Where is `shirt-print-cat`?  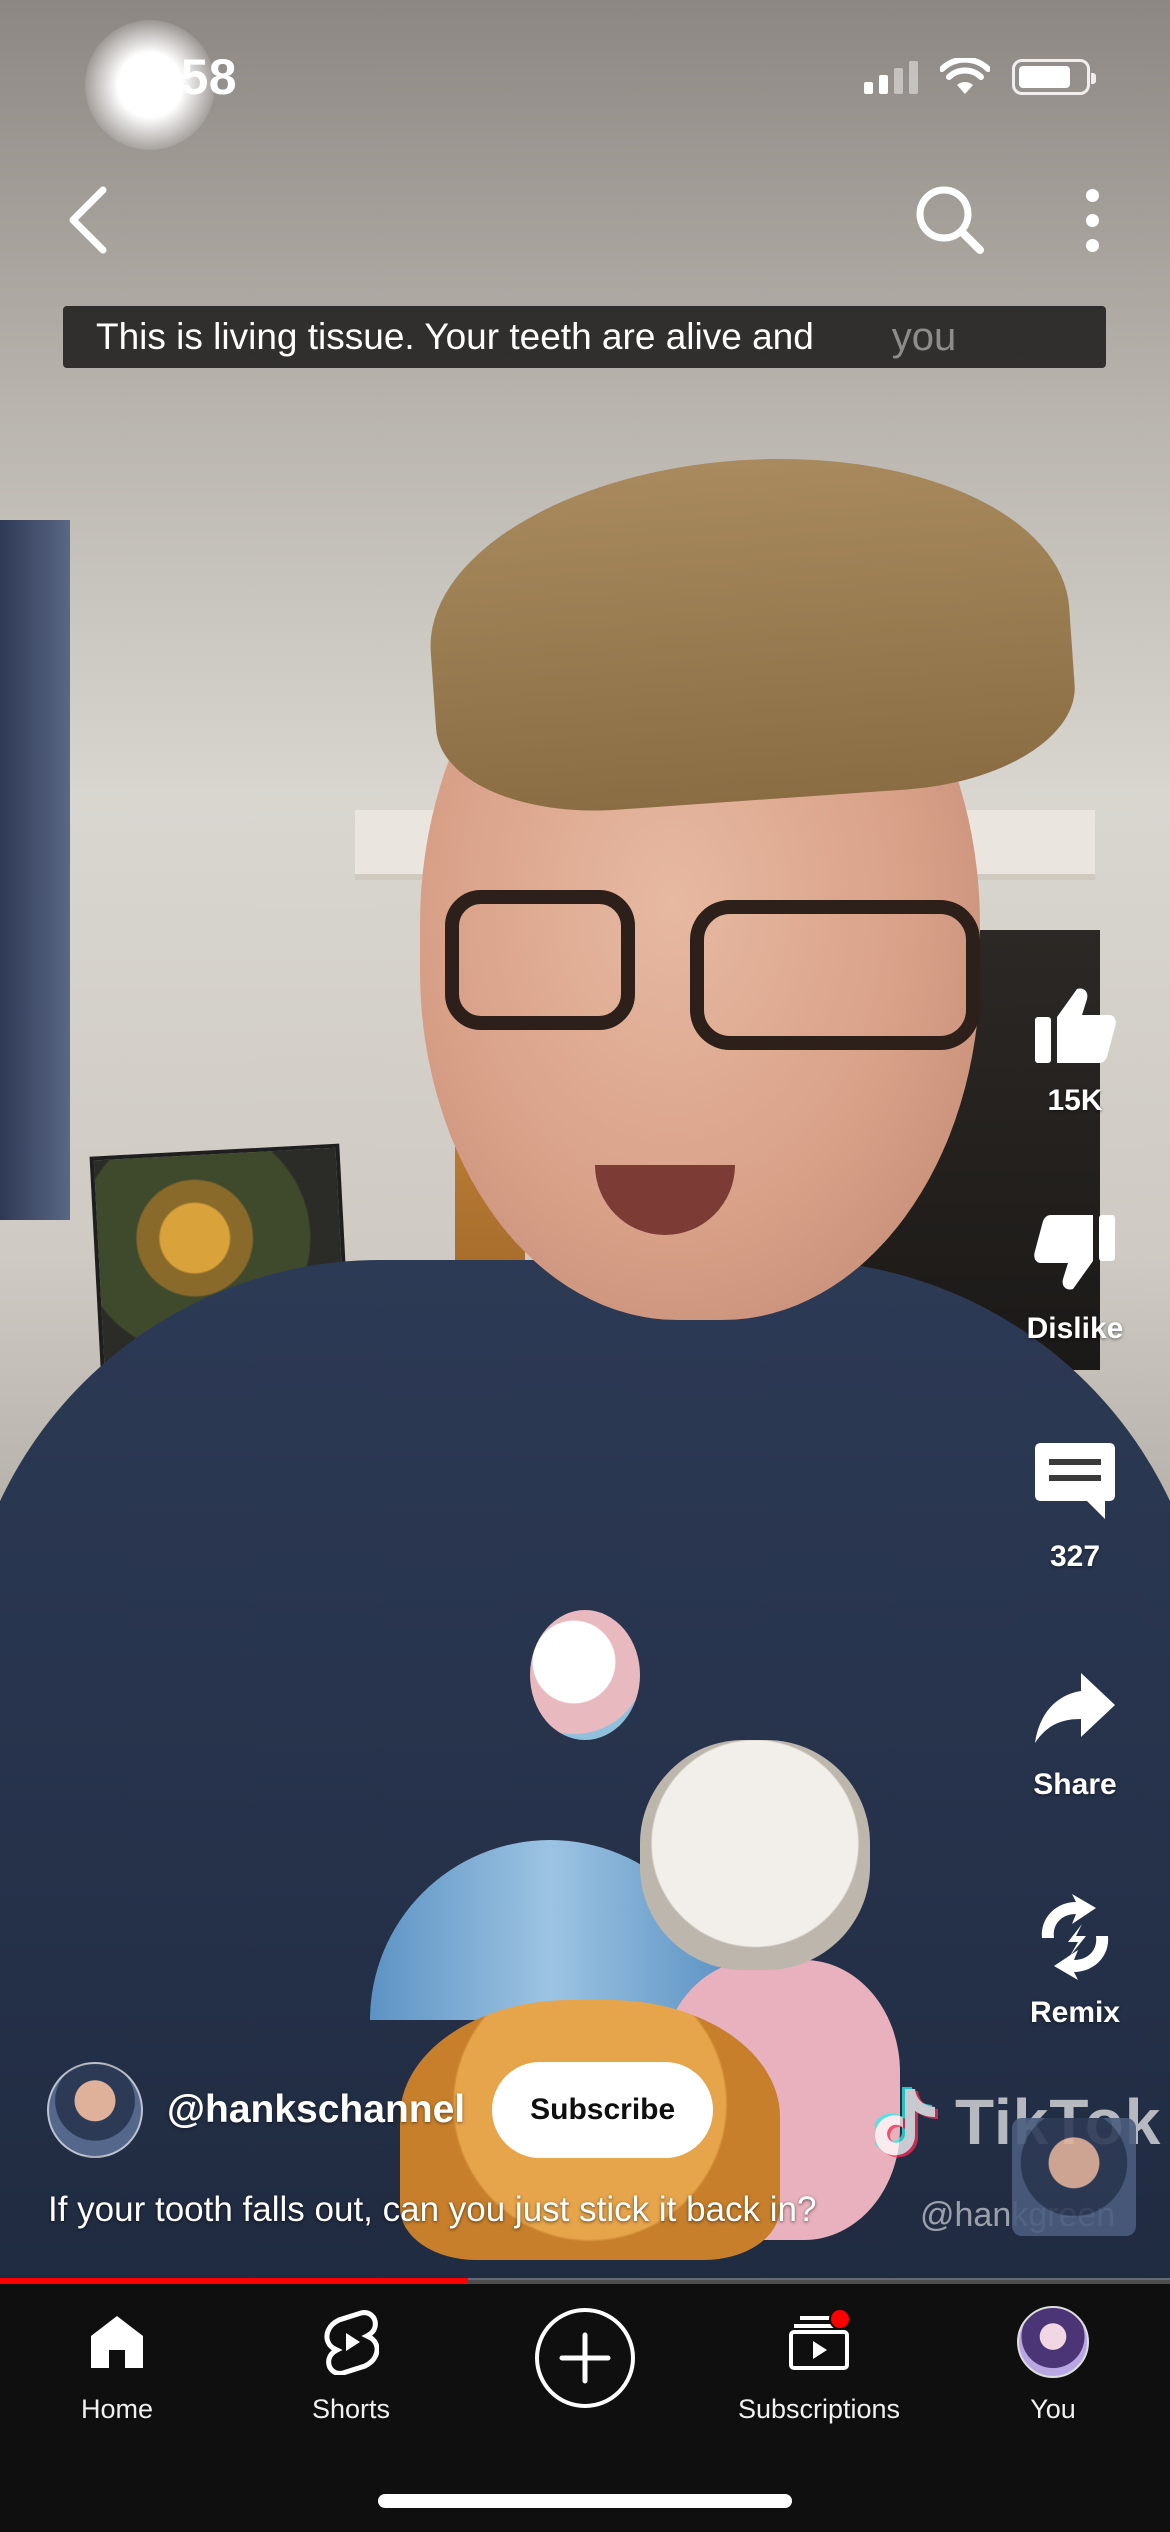
shirt-print-cat is located at coordinates (755, 1855).